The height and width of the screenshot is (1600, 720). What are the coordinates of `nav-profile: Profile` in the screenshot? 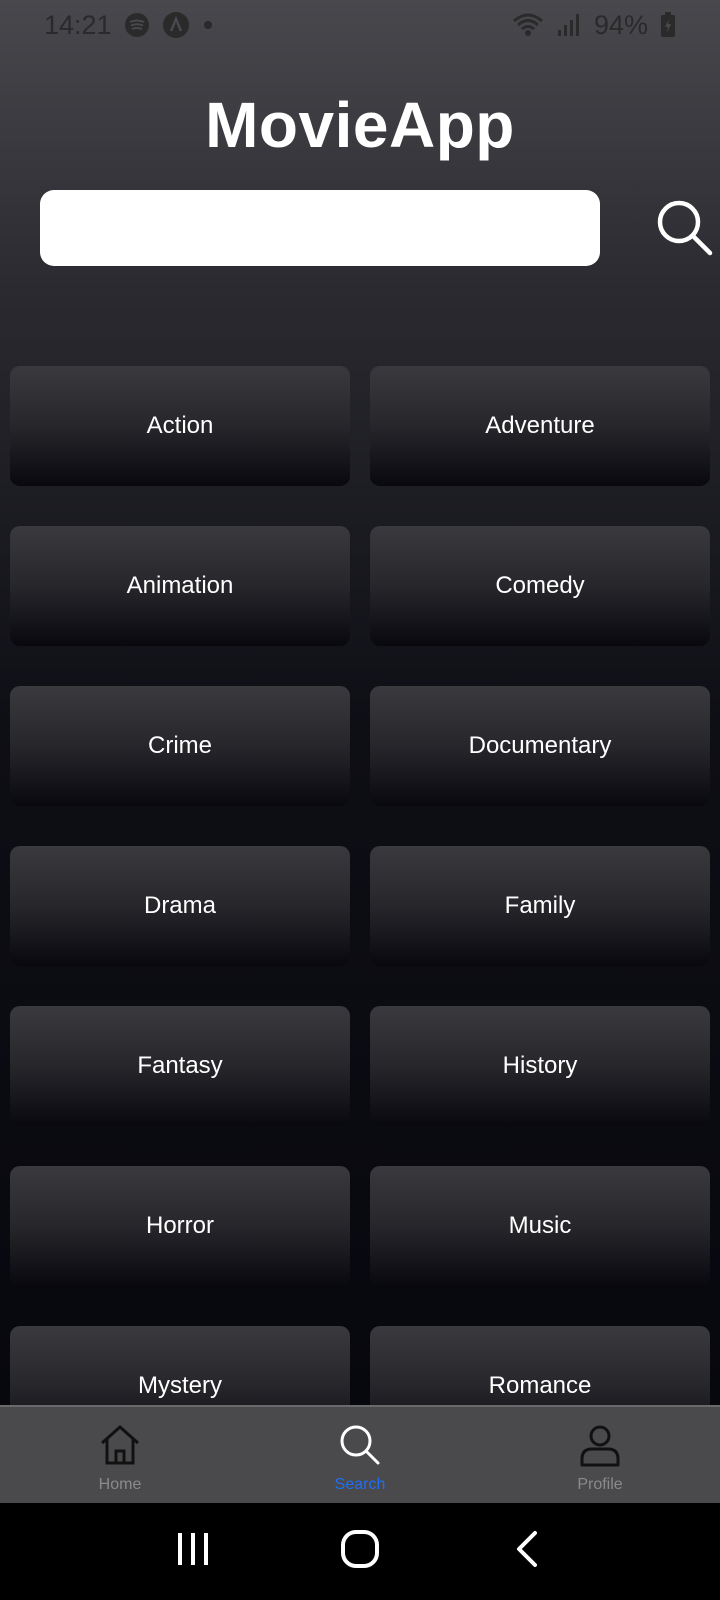 It's located at (600, 1455).